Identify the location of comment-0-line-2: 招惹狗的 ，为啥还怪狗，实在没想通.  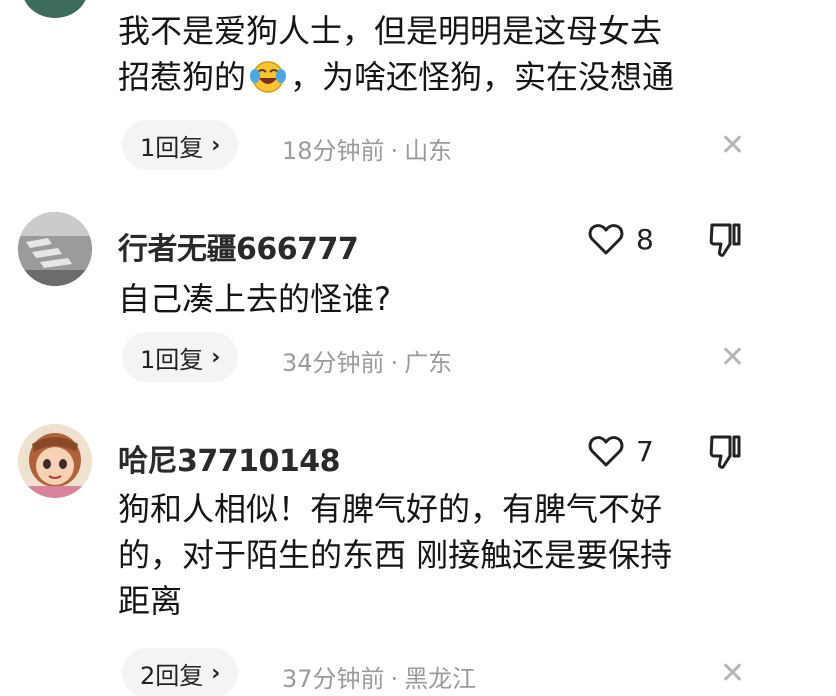
(396, 77).